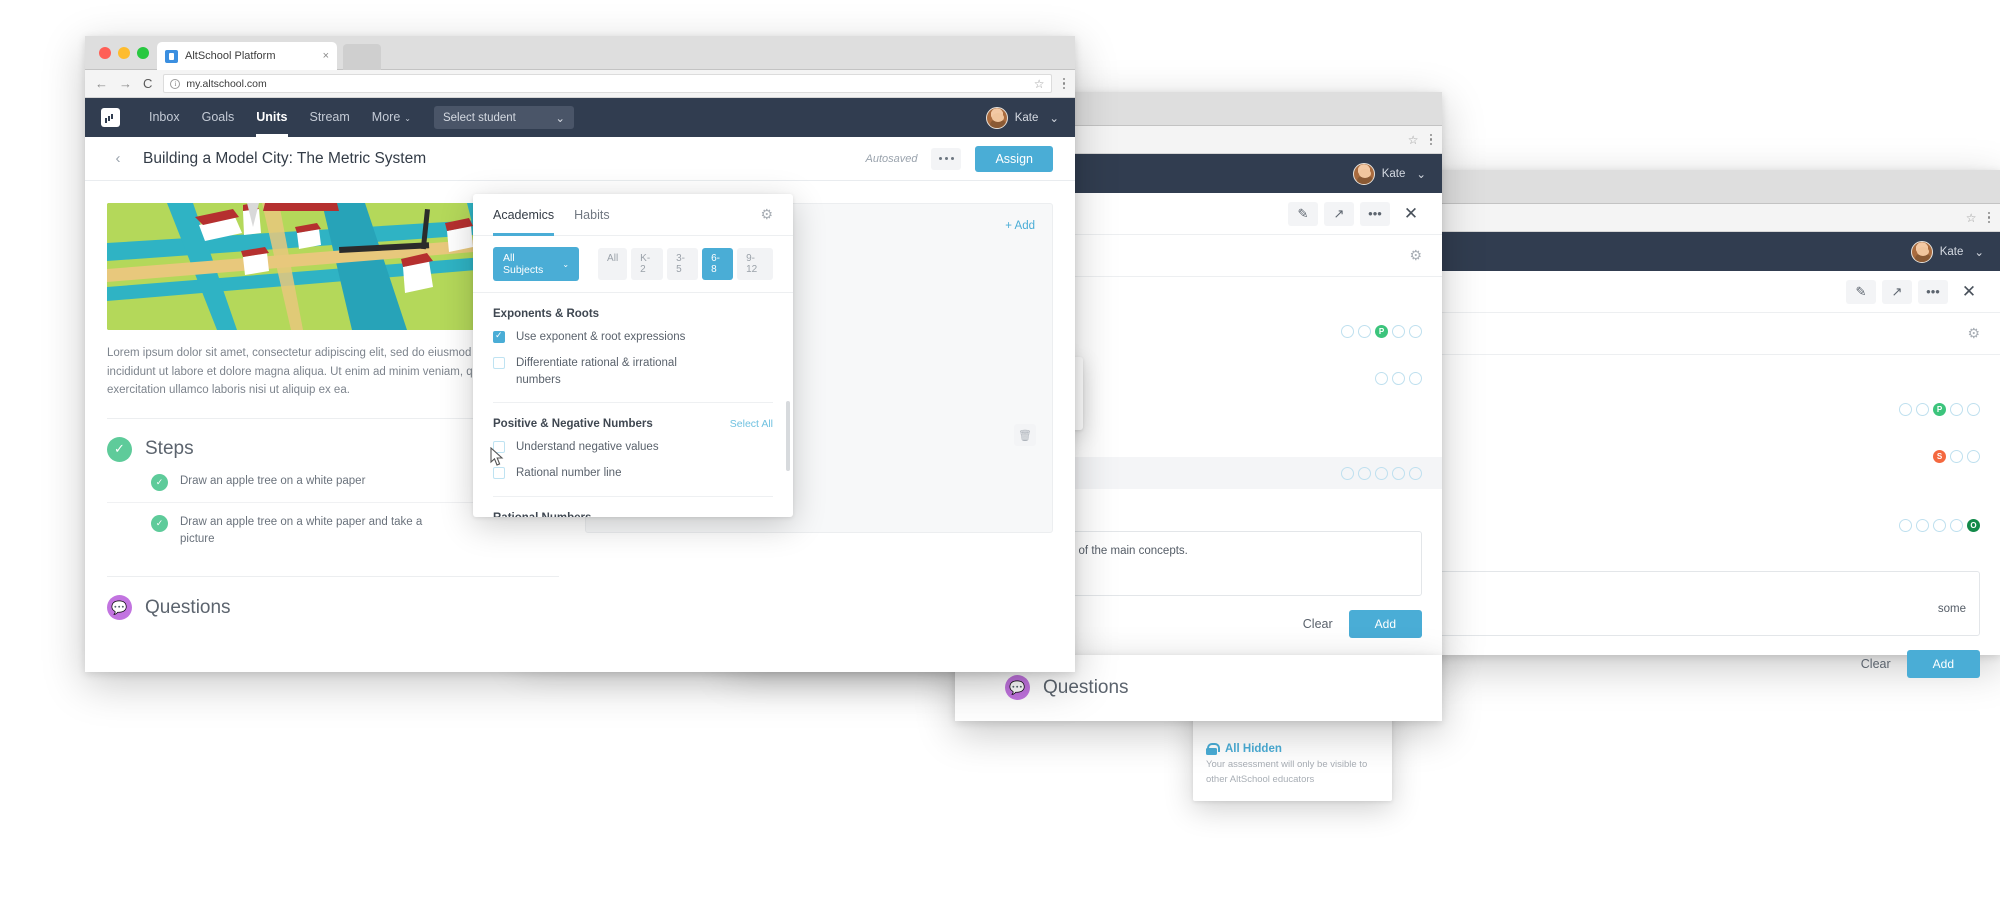 Image resolution: width=2000 pixels, height=917 pixels. What do you see at coordinates (755, 264) in the screenshot?
I see `grade-pill-9-12: 9-12` at bounding box center [755, 264].